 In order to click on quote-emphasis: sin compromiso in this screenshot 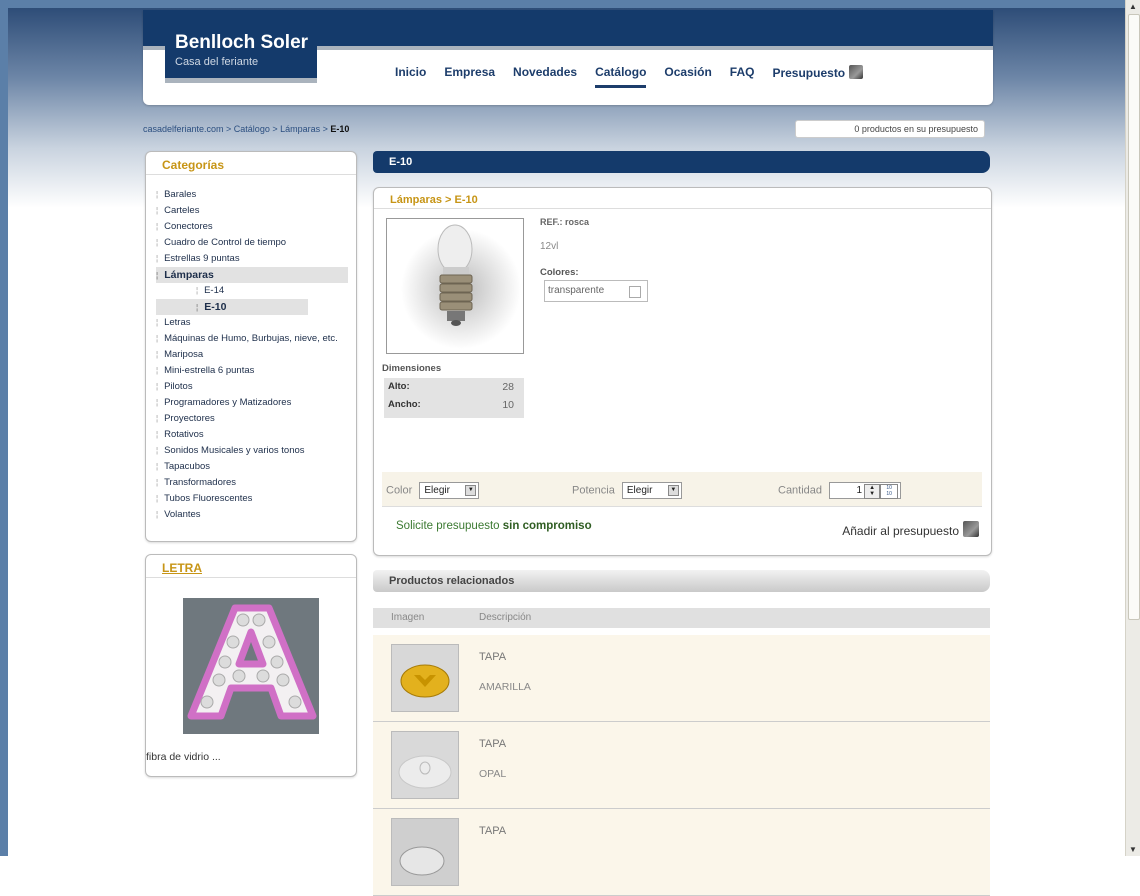, I will do `click(547, 526)`.